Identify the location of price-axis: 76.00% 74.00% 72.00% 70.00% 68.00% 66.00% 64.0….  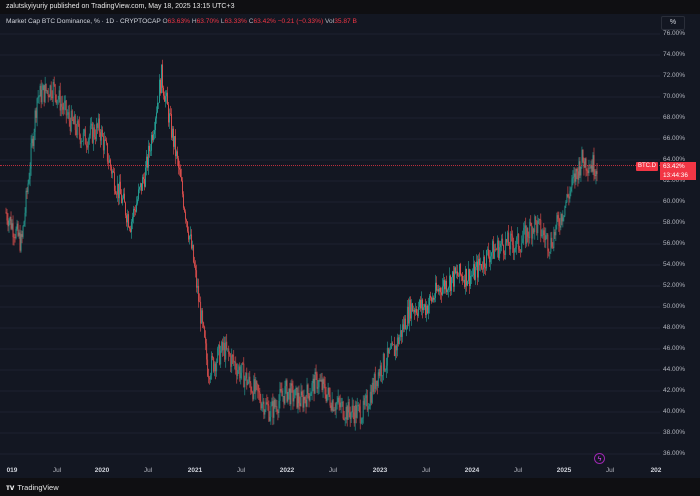
(680, 239).